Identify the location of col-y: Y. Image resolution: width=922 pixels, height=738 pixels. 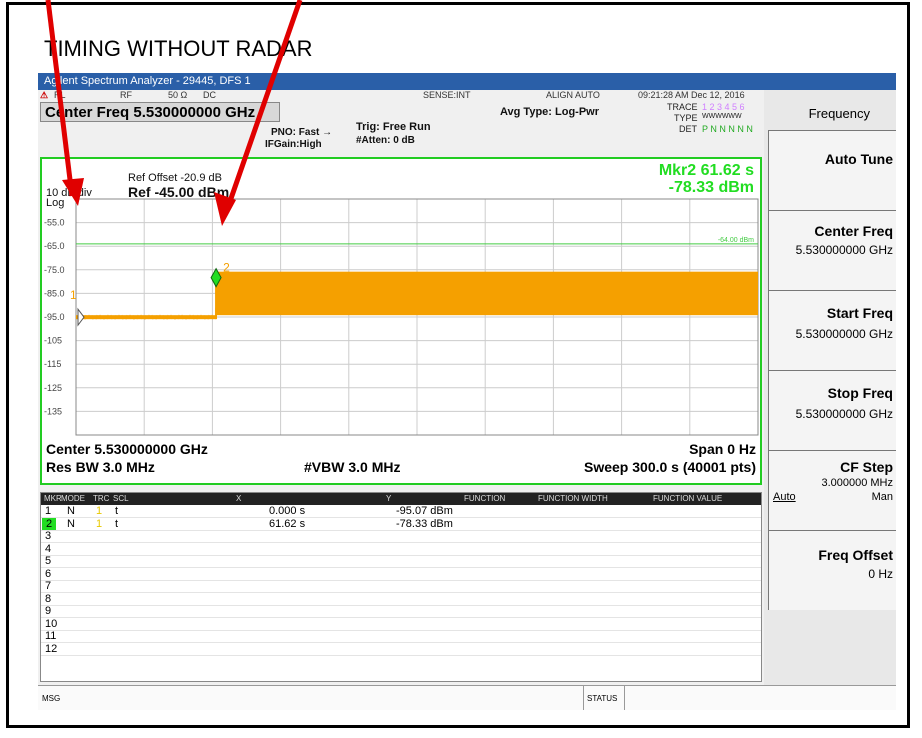
(389, 498).